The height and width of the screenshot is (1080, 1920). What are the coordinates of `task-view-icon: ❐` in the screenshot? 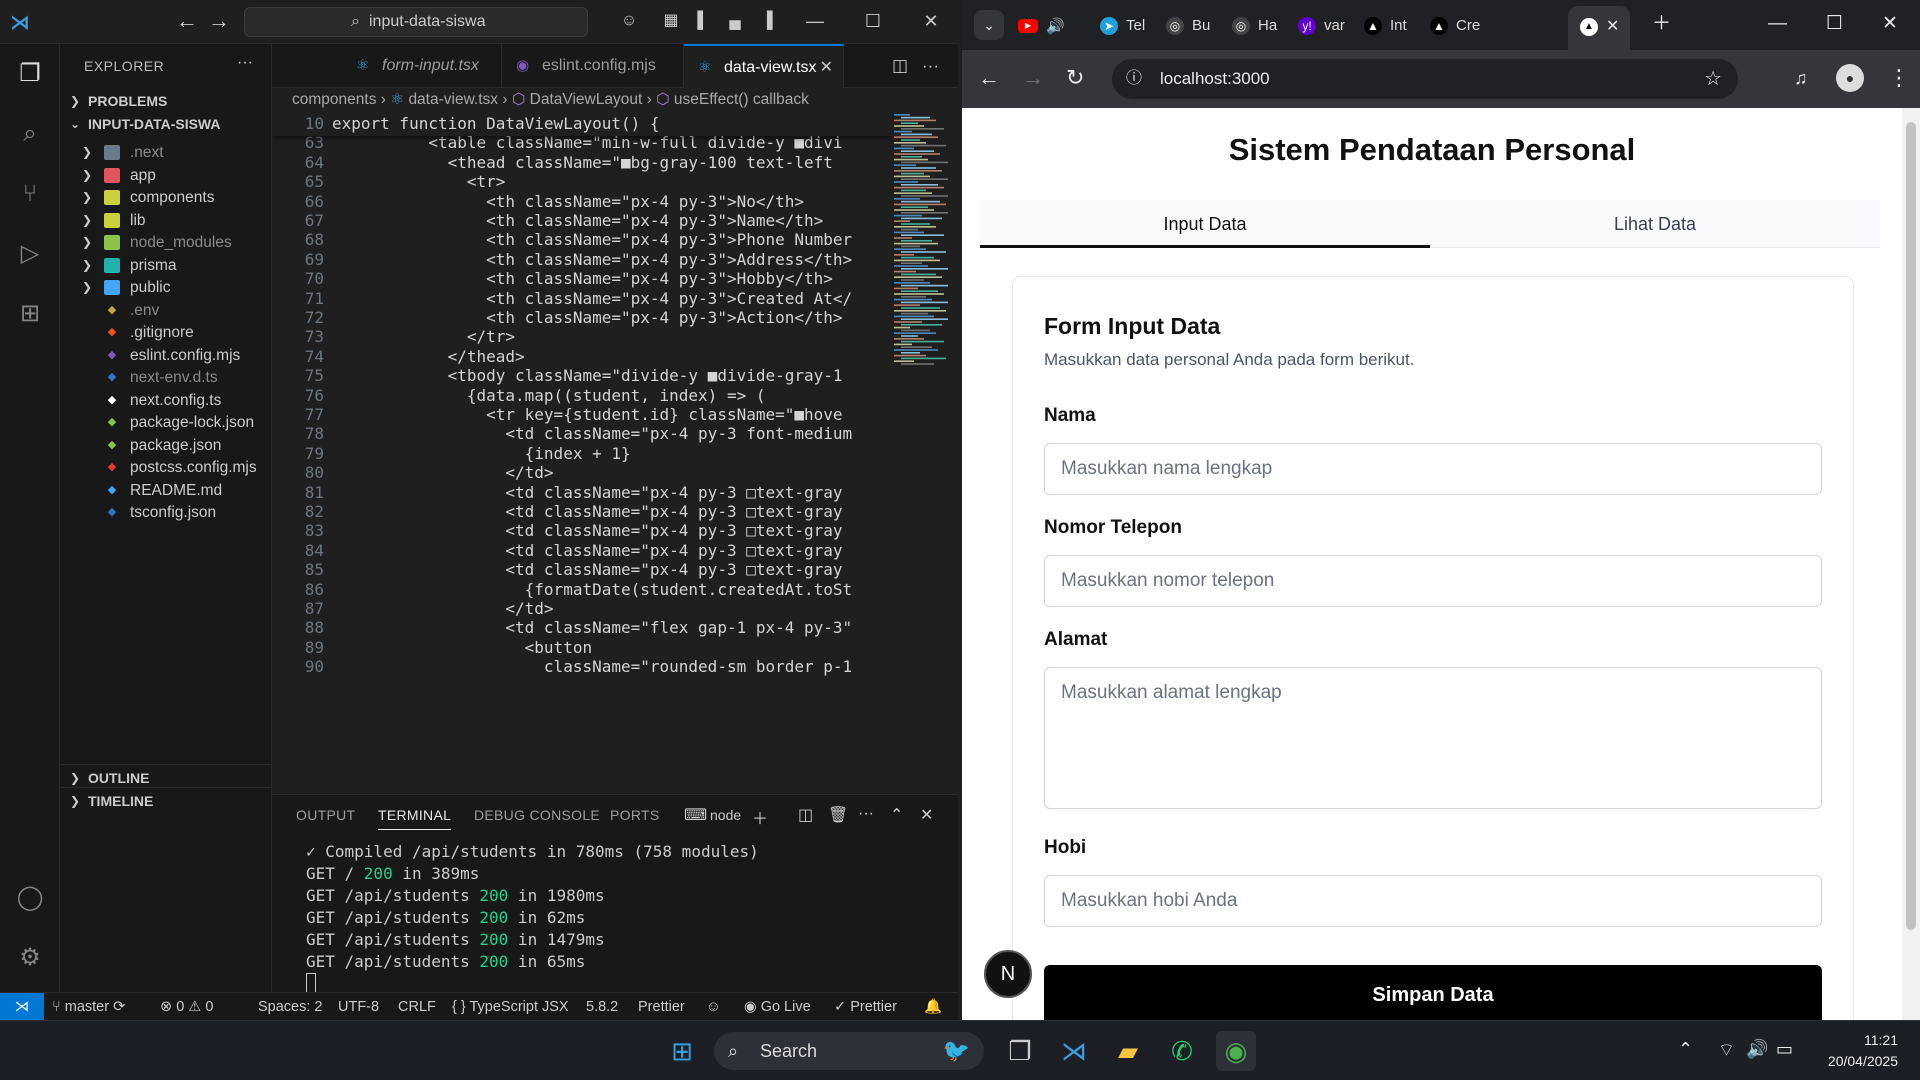 It's located at (1020, 1051).